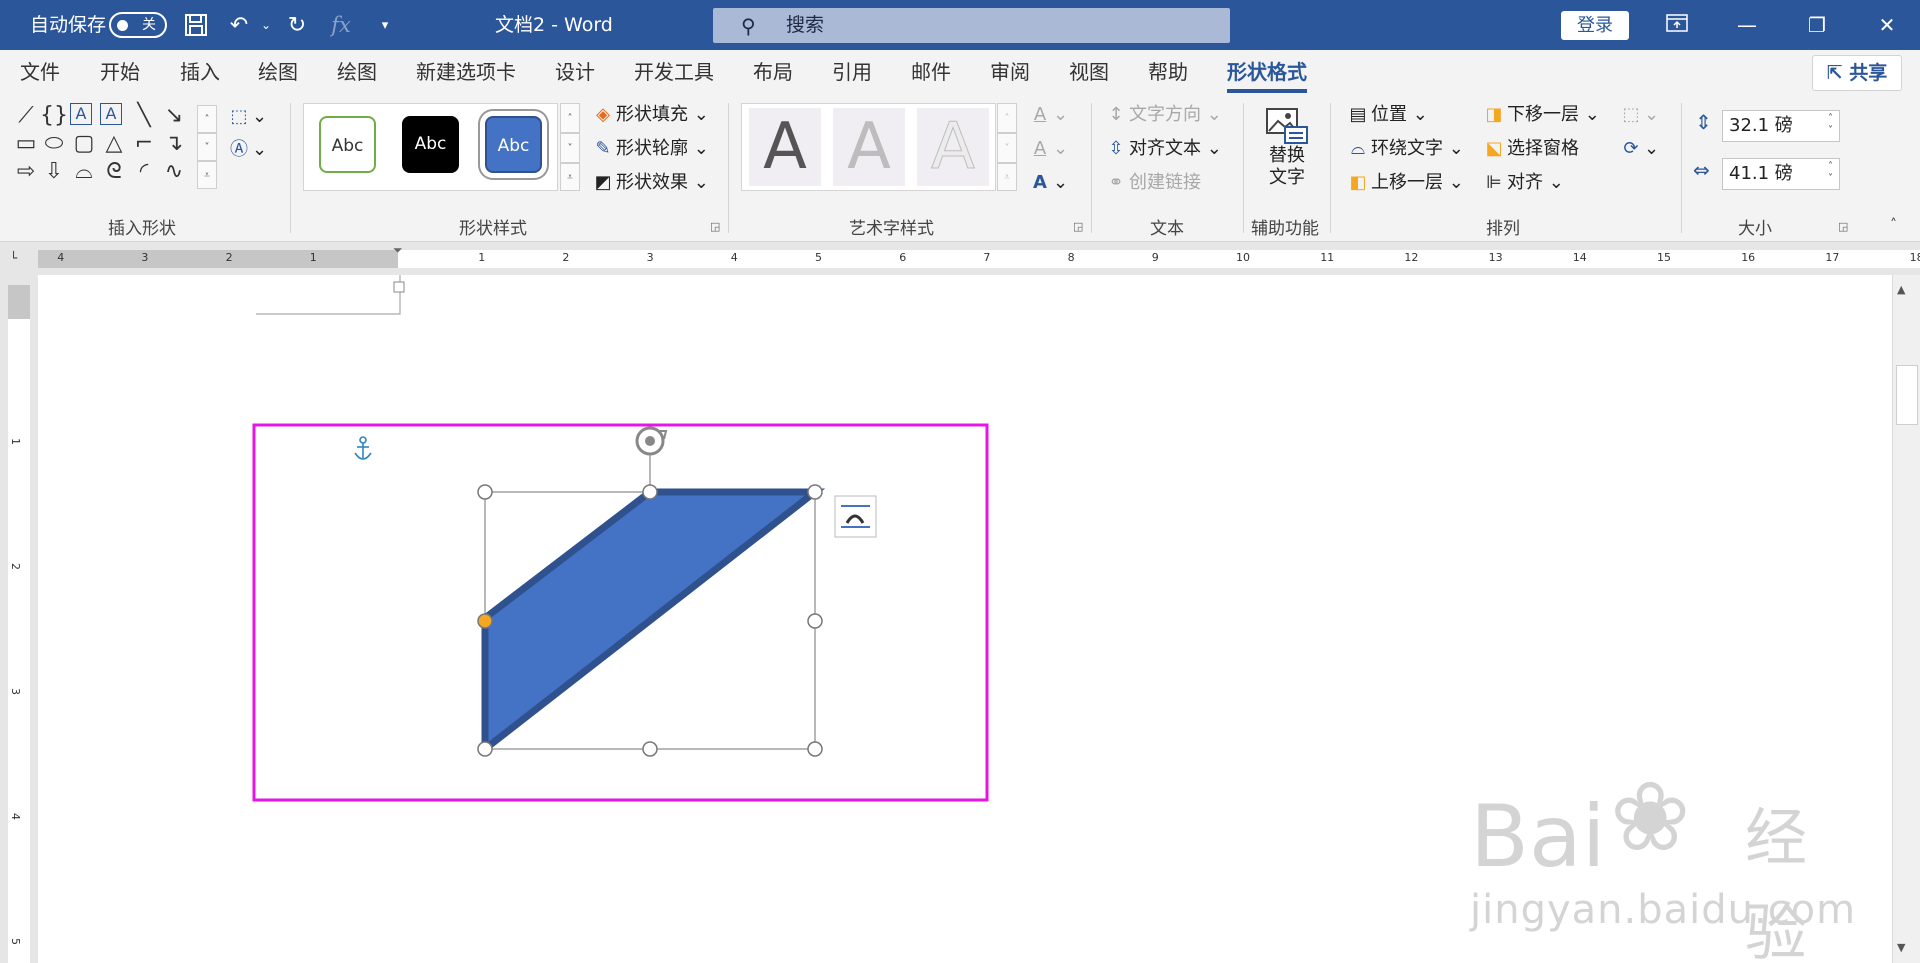  I want to click on login-button: 登录, so click(1595, 25).